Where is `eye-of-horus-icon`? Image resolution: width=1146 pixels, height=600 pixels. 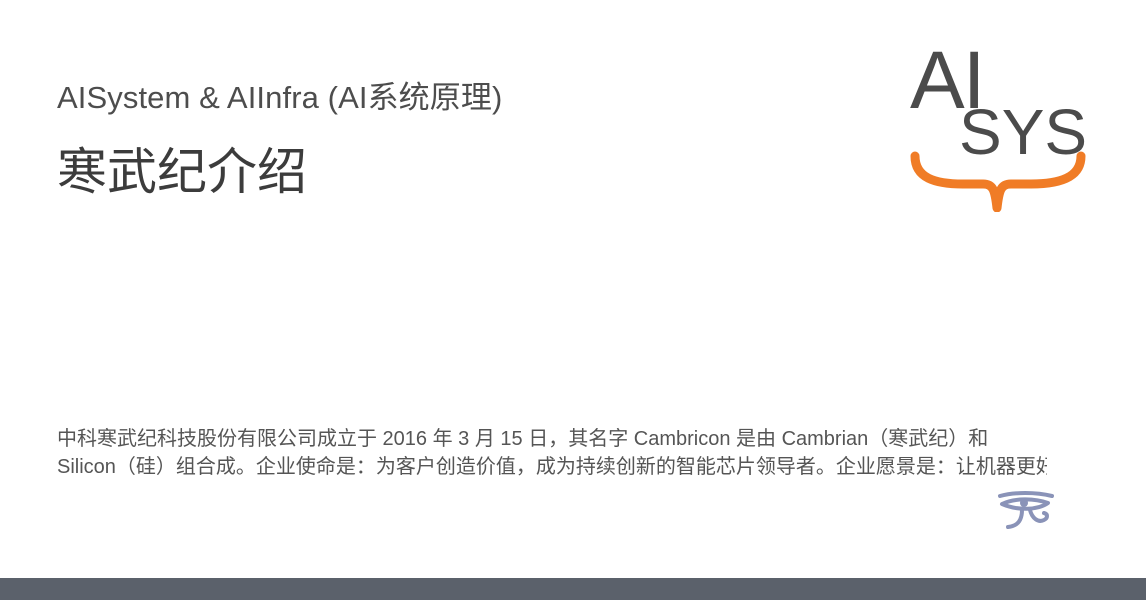 eye-of-horus-icon is located at coordinates (1026, 510).